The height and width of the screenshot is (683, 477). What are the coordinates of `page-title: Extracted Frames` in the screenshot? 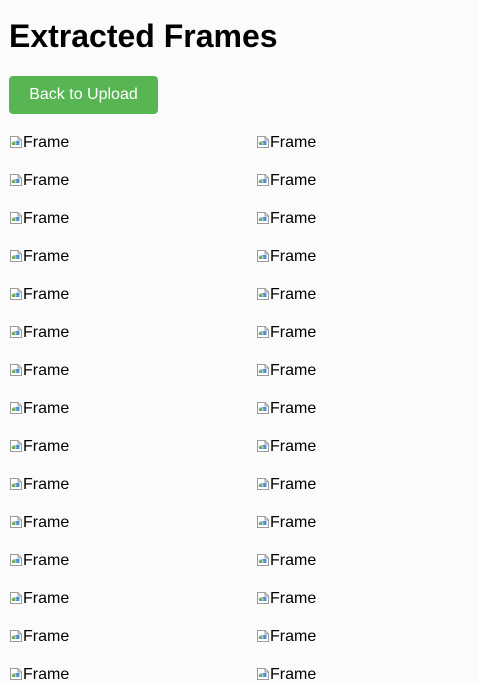 It's located at (143, 36).